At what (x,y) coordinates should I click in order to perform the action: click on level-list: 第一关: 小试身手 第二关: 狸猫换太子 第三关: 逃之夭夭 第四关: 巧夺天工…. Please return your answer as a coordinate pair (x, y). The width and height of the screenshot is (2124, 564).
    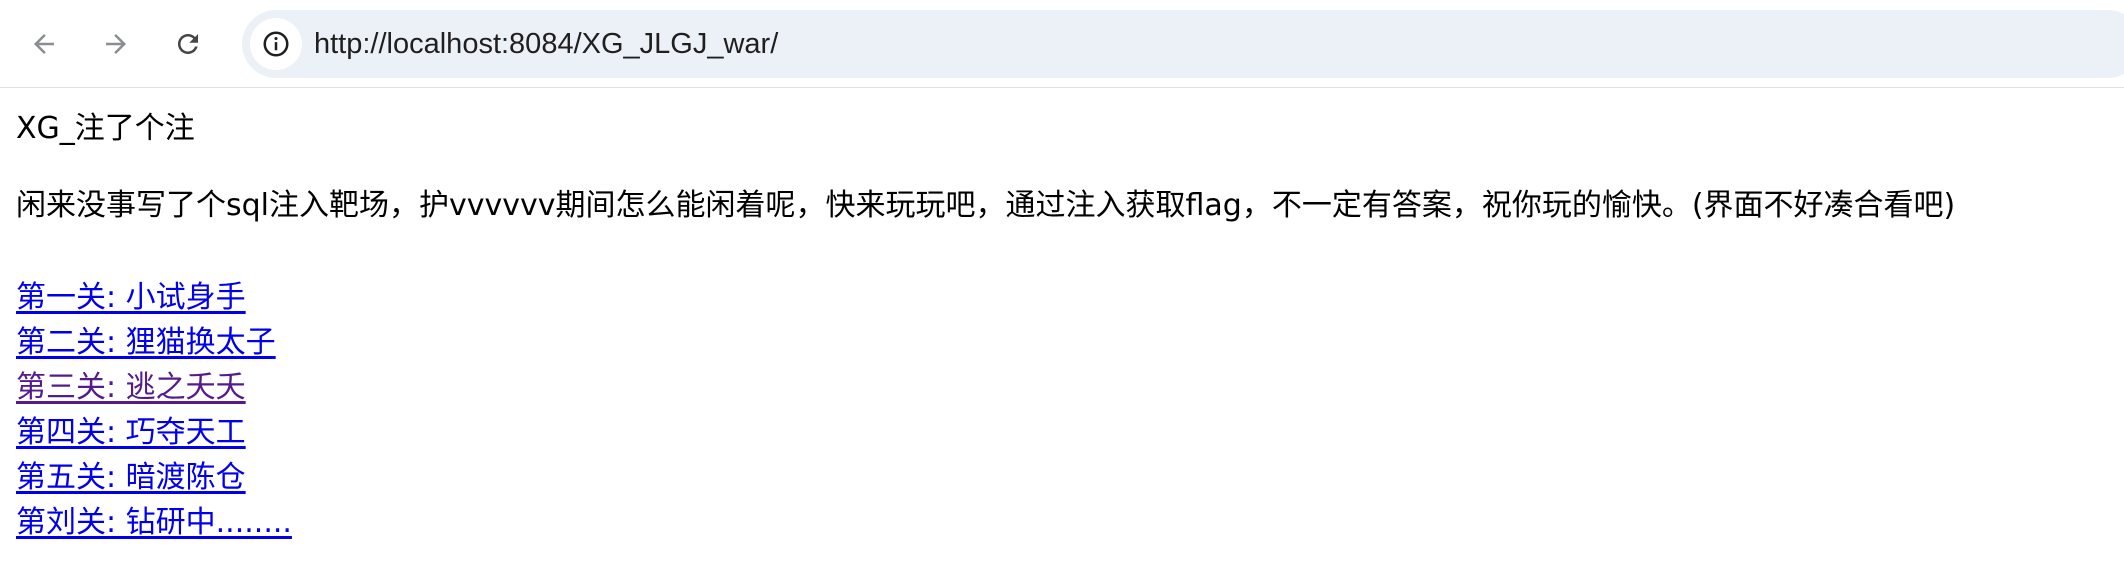
    Looking at the image, I should click on (154, 410).